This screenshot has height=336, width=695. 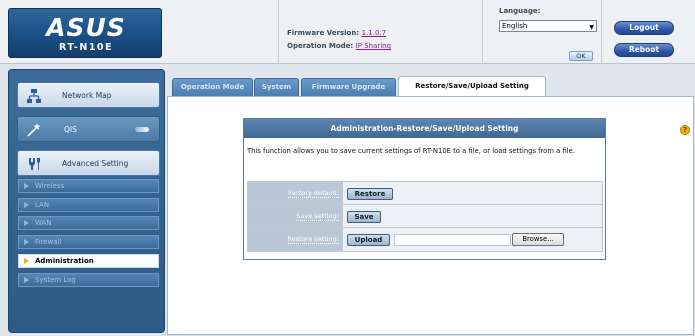 What do you see at coordinates (295, 216) in the screenshot?
I see `save-setting-label: Save setting:` at bounding box center [295, 216].